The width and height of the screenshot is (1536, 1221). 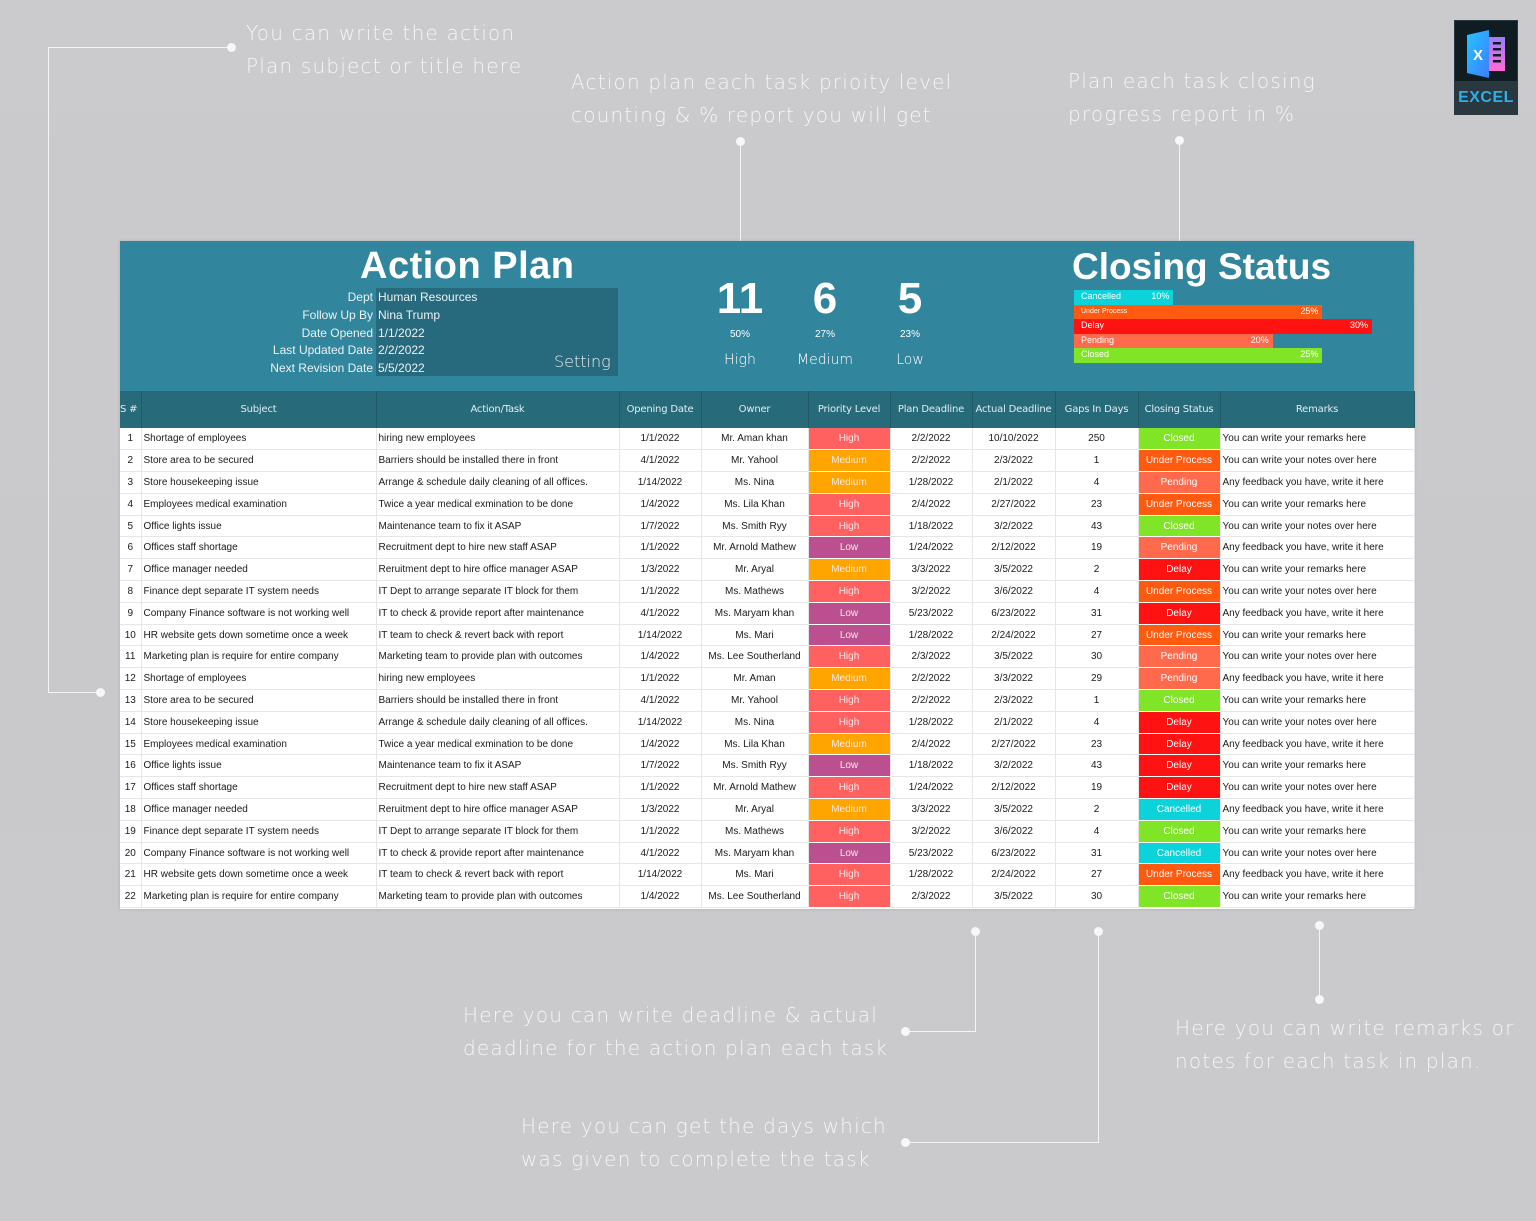 What do you see at coordinates (131, 635) in the screenshot?
I see `serial-cell: 10` at bounding box center [131, 635].